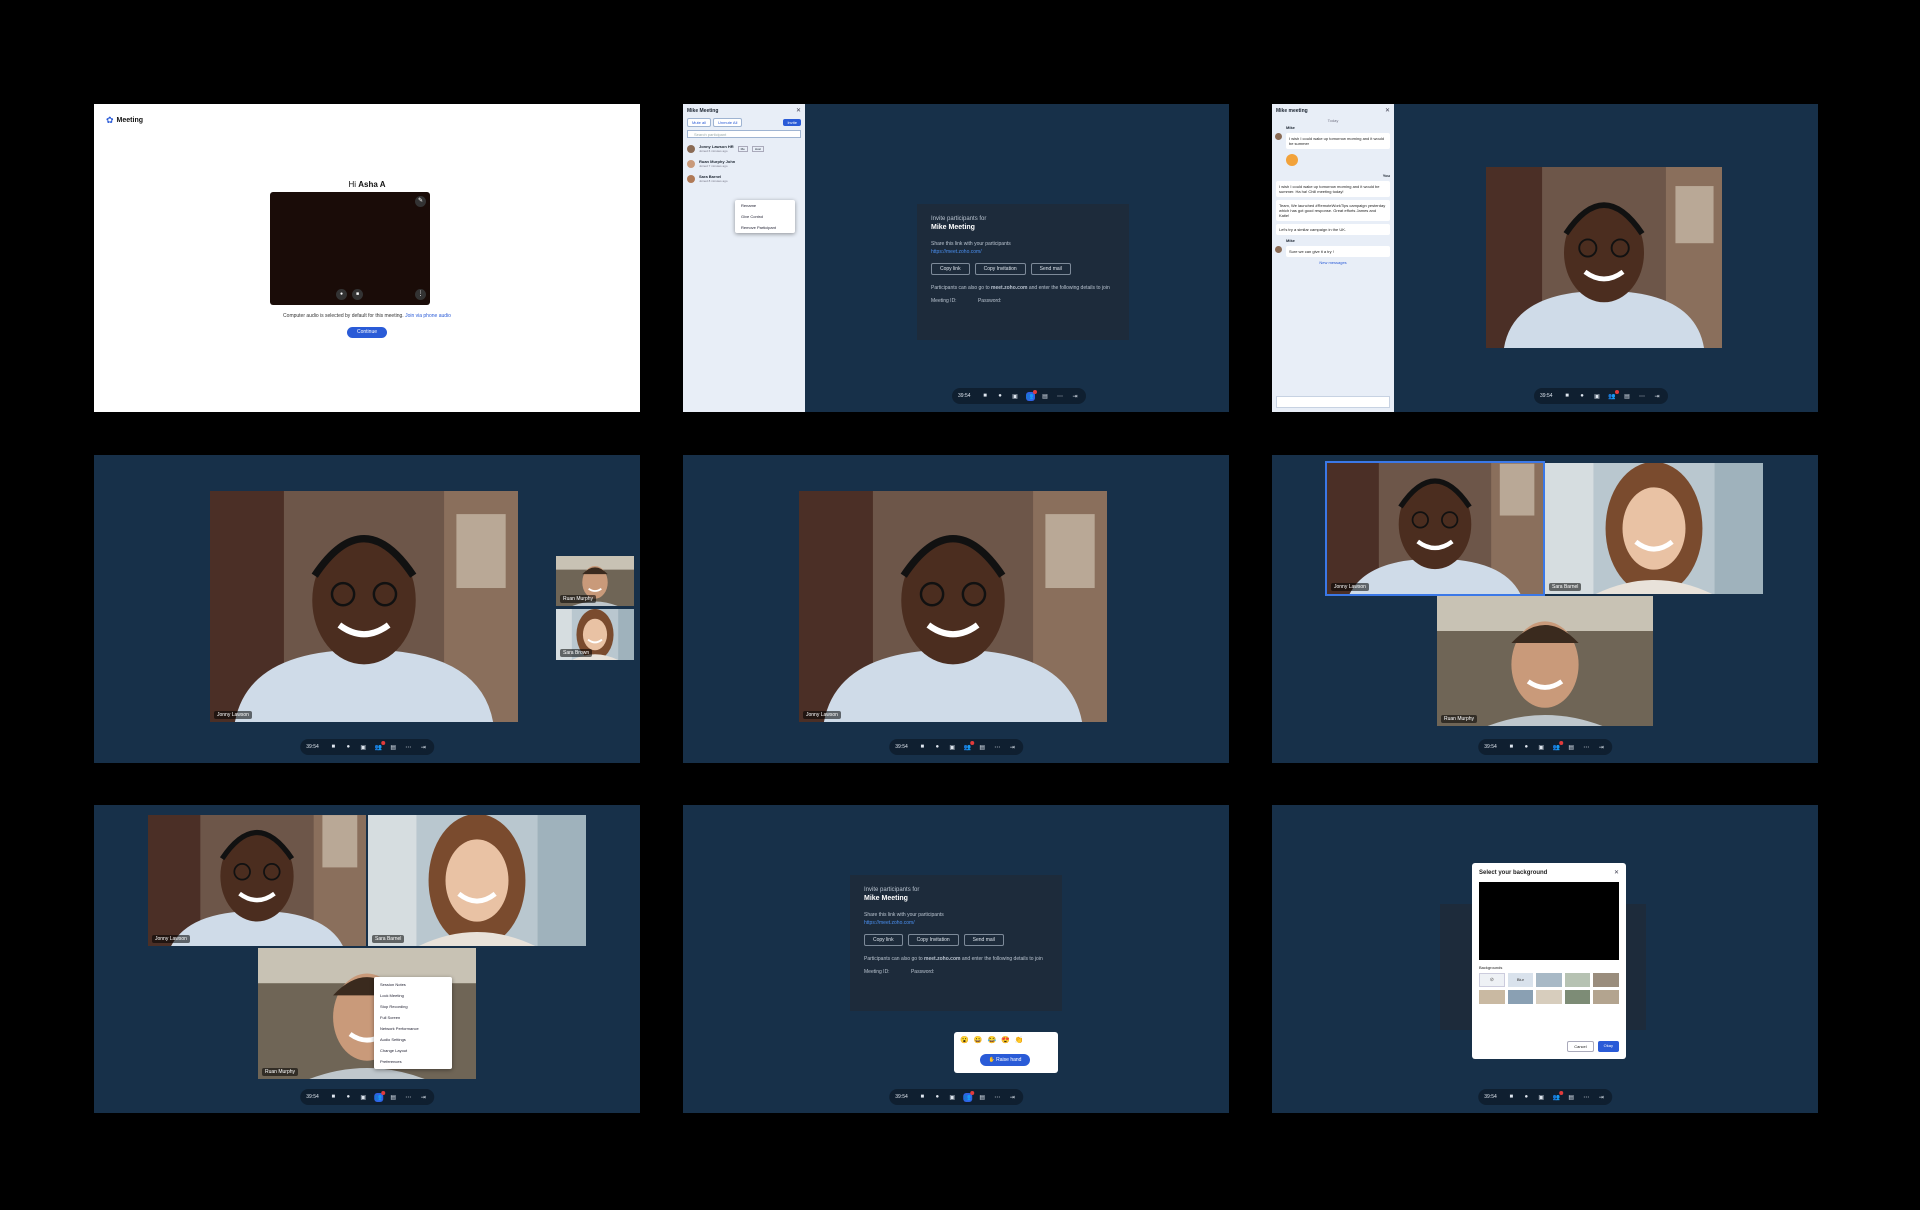 This screenshot has height=1210, width=1920. I want to click on camera-toggle-icon: ■, so click(357, 294).